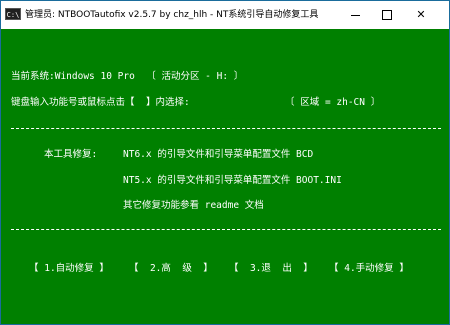  I want to click on repair-other-line: 其它修复功能参看 readme 文档, so click(193, 205).